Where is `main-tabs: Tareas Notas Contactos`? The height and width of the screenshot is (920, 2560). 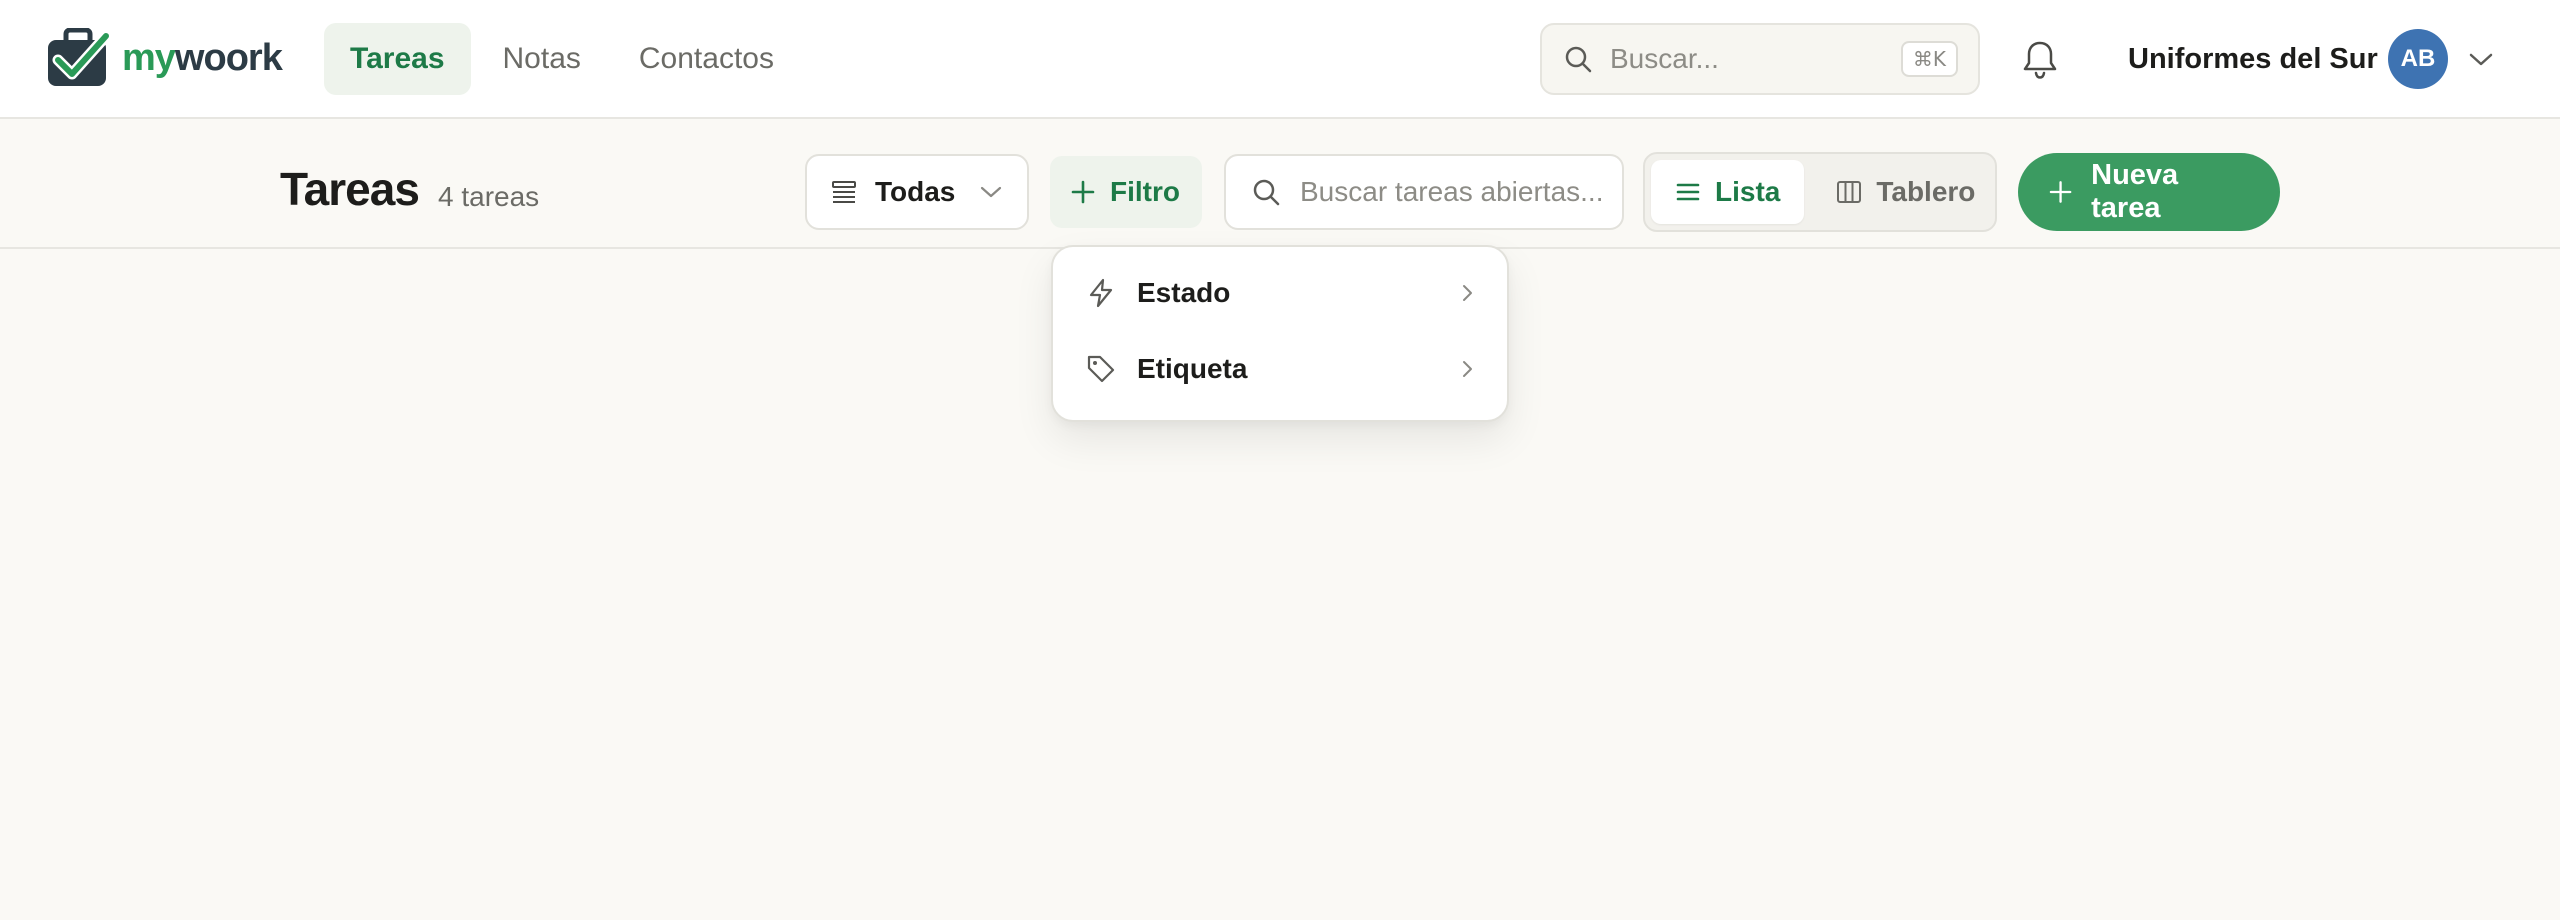
main-tabs: Tareas Notas Contactos is located at coordinates (562, 59).